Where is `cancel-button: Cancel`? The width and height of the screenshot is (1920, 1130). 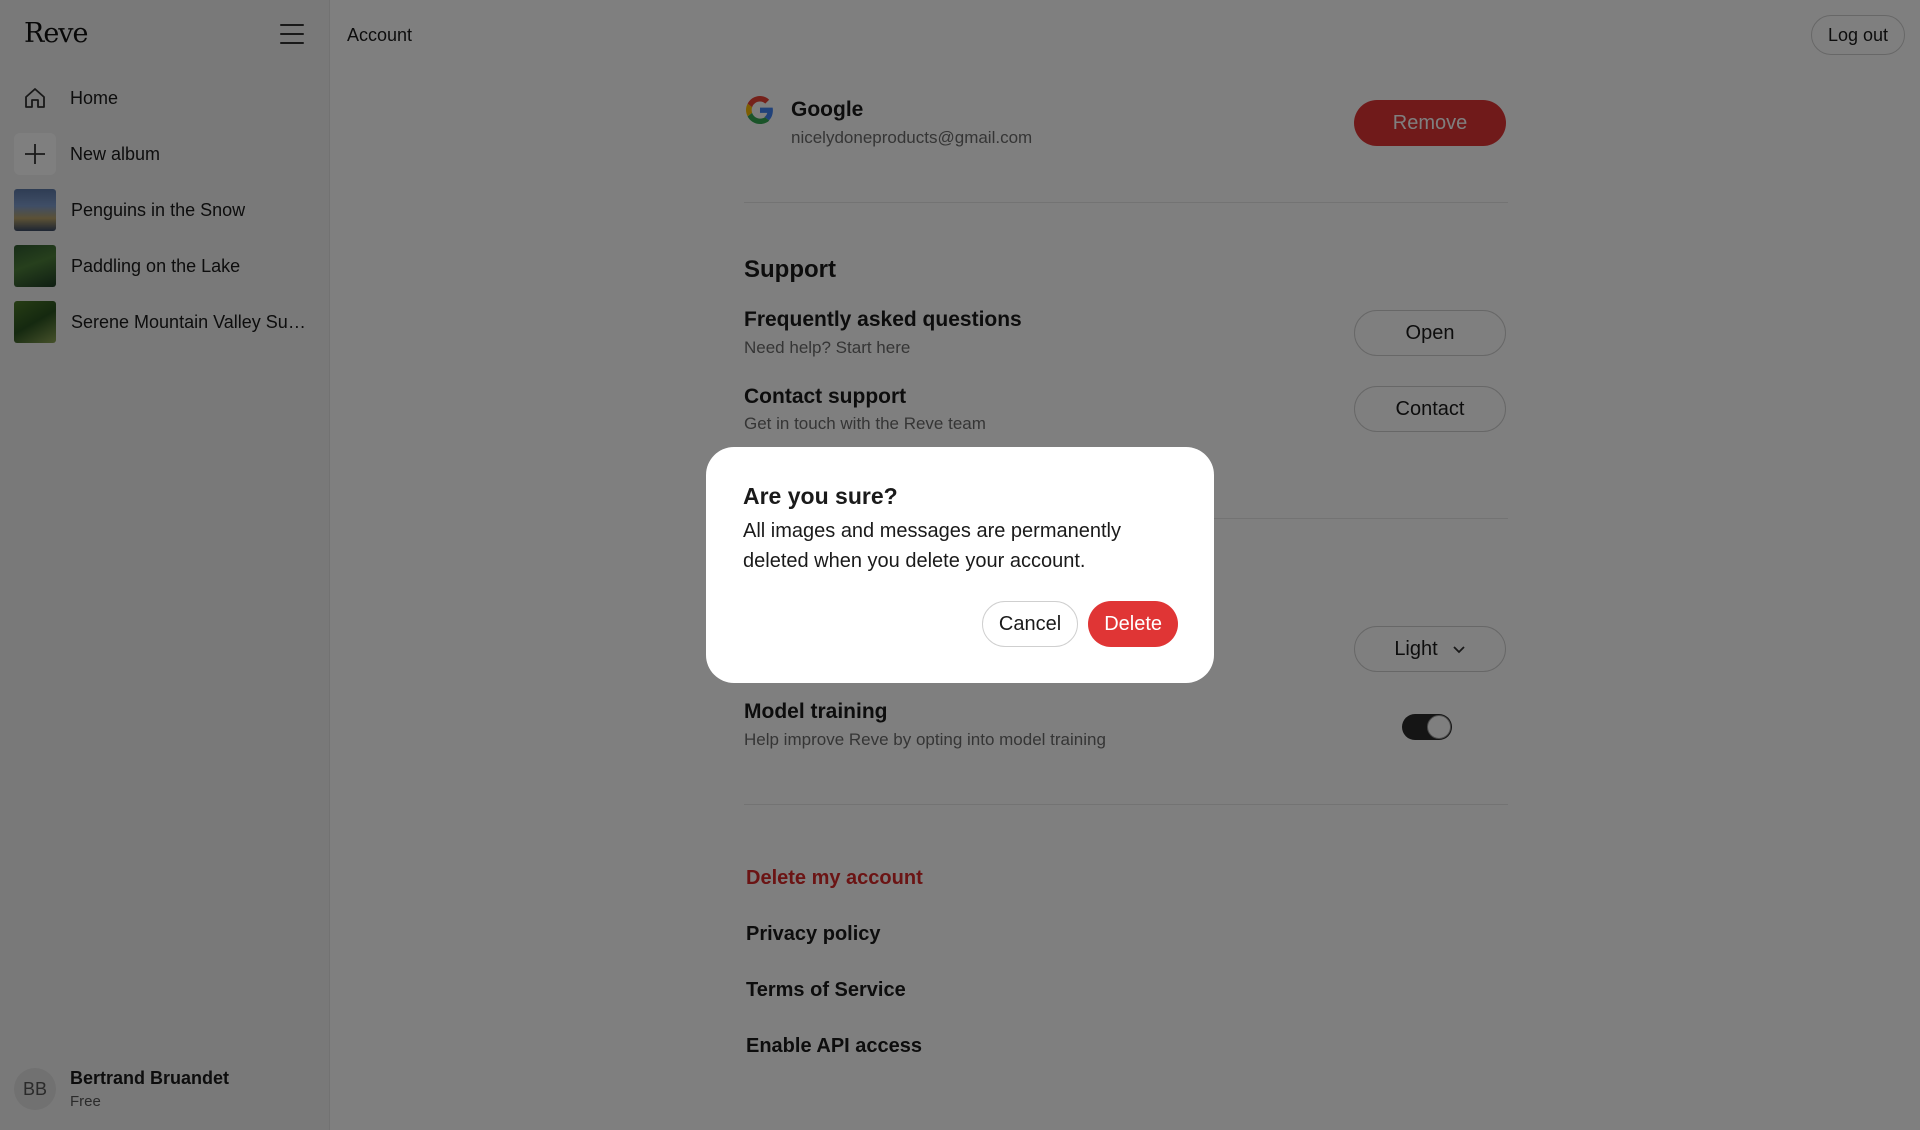 cancel-button: Cancel is located at coordinates (1030, 624).